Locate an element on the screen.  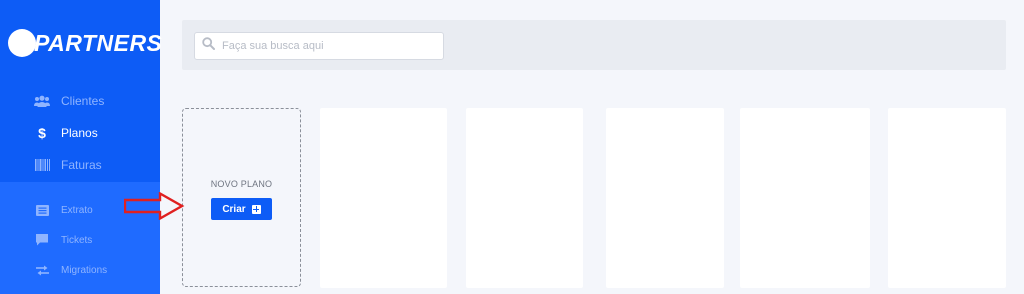
chat-icon is located at coordinates (42, 240).